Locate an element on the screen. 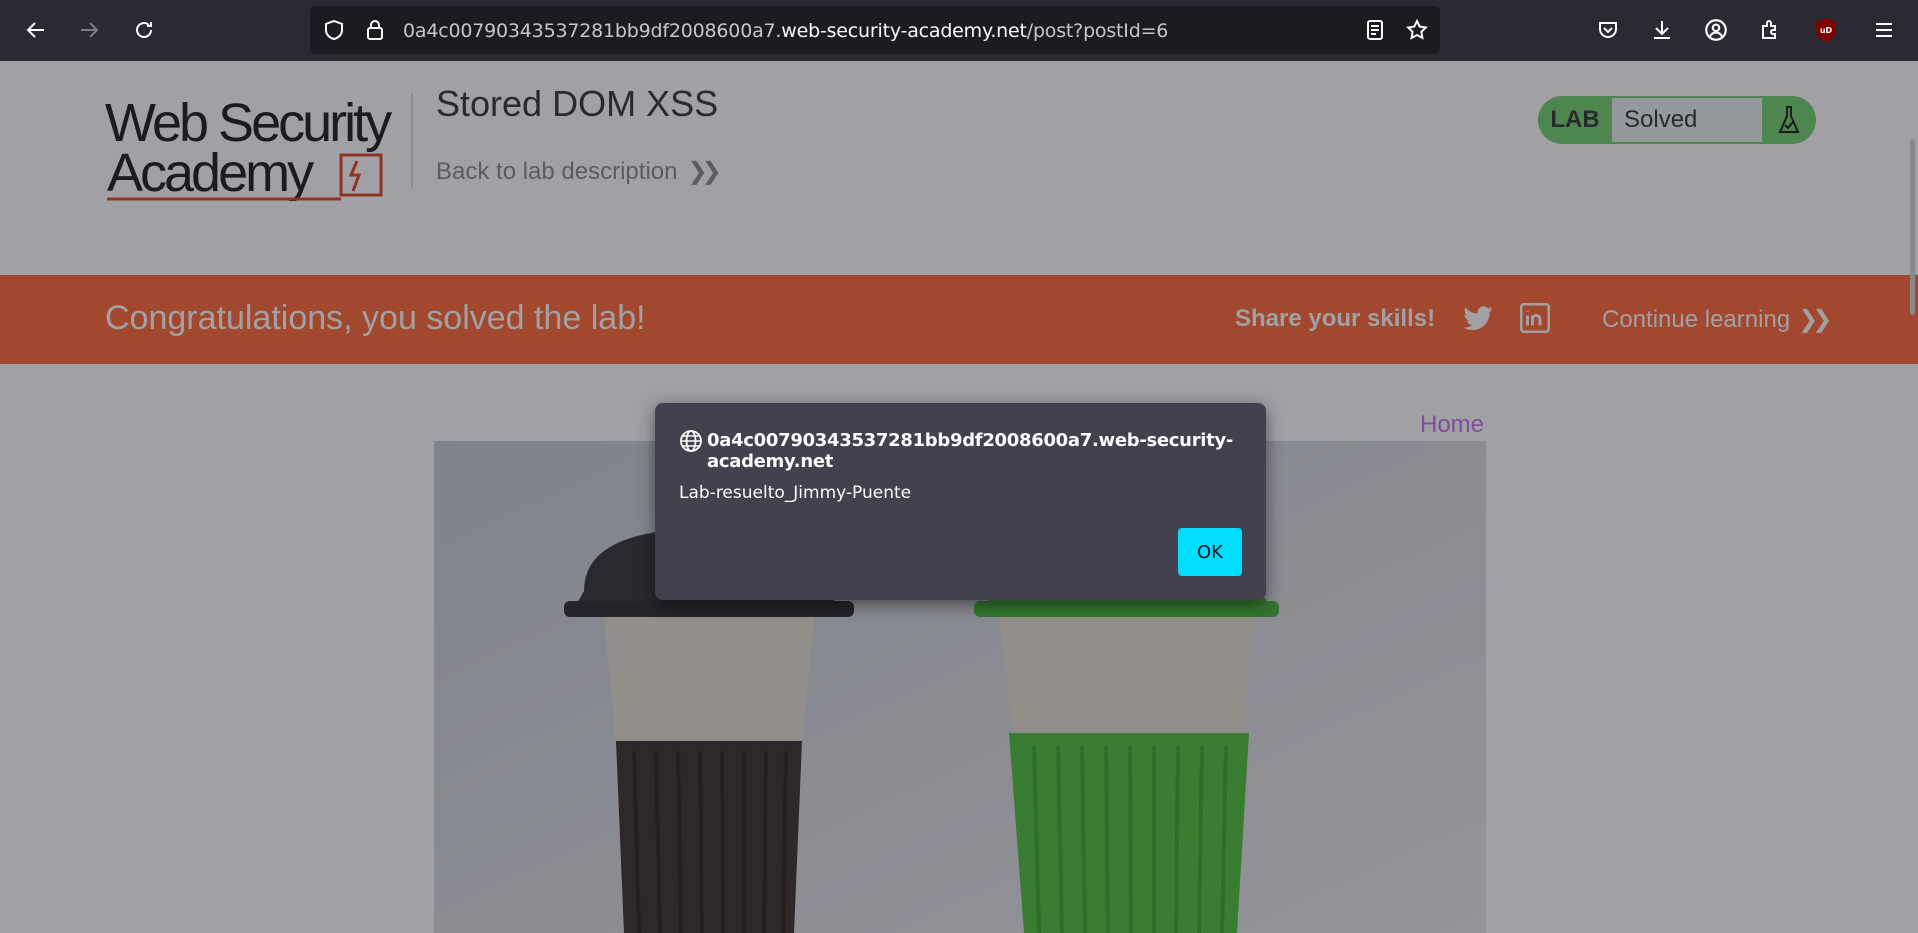 This screenshot has width=1918, height=933. lab-title: Stored DOM XSS is located at coordinates (577, 103).